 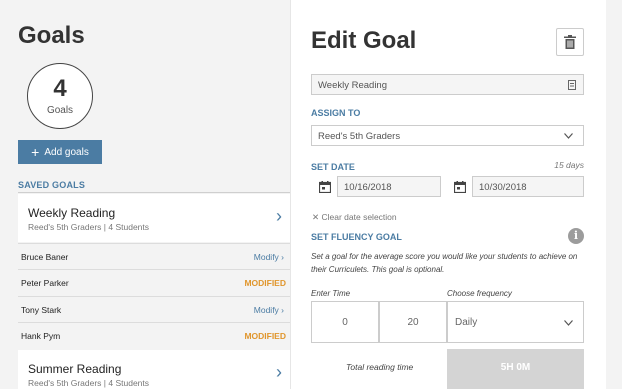 What do you see at coordinates (447, 135) in the screenshot?
I see `assign-to-select: Reed's 5th Graders` at bounding box center [447, 135].